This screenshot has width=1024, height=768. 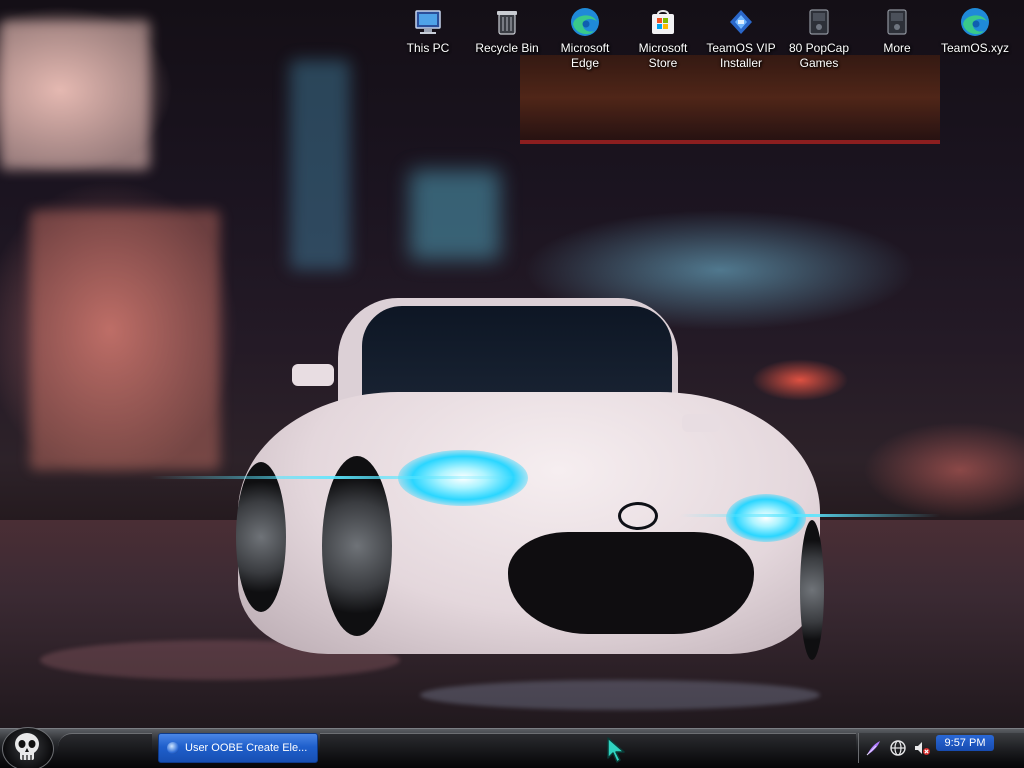 I want to click on taskbar-empty-area, so click(x=588, y=747).